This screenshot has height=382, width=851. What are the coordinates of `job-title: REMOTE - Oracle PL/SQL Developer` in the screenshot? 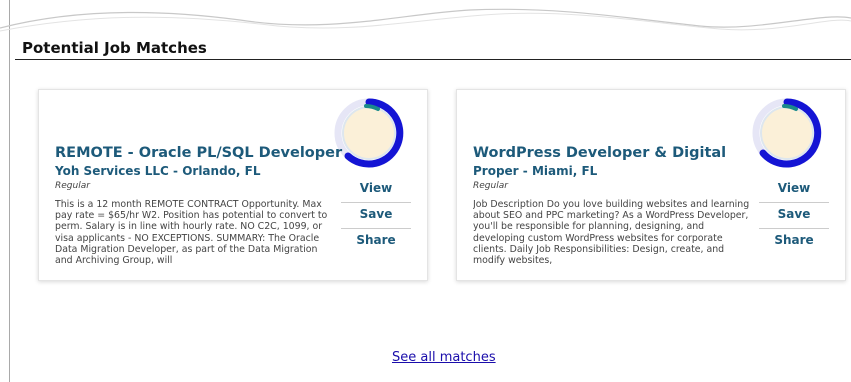 It's located at (205, 153).